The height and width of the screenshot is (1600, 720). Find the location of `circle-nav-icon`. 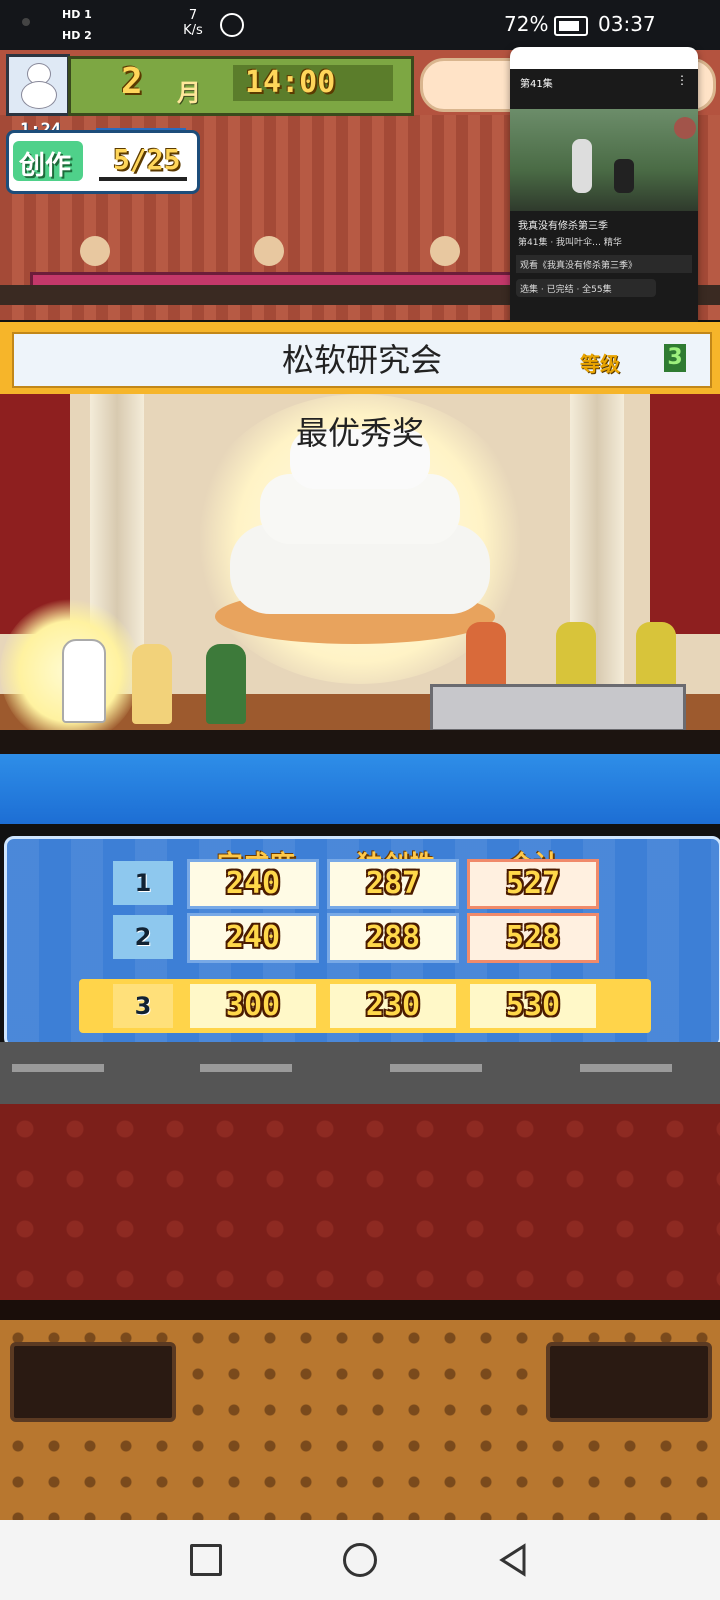

circle-nav-icon is located at coordinates (360, 1560).